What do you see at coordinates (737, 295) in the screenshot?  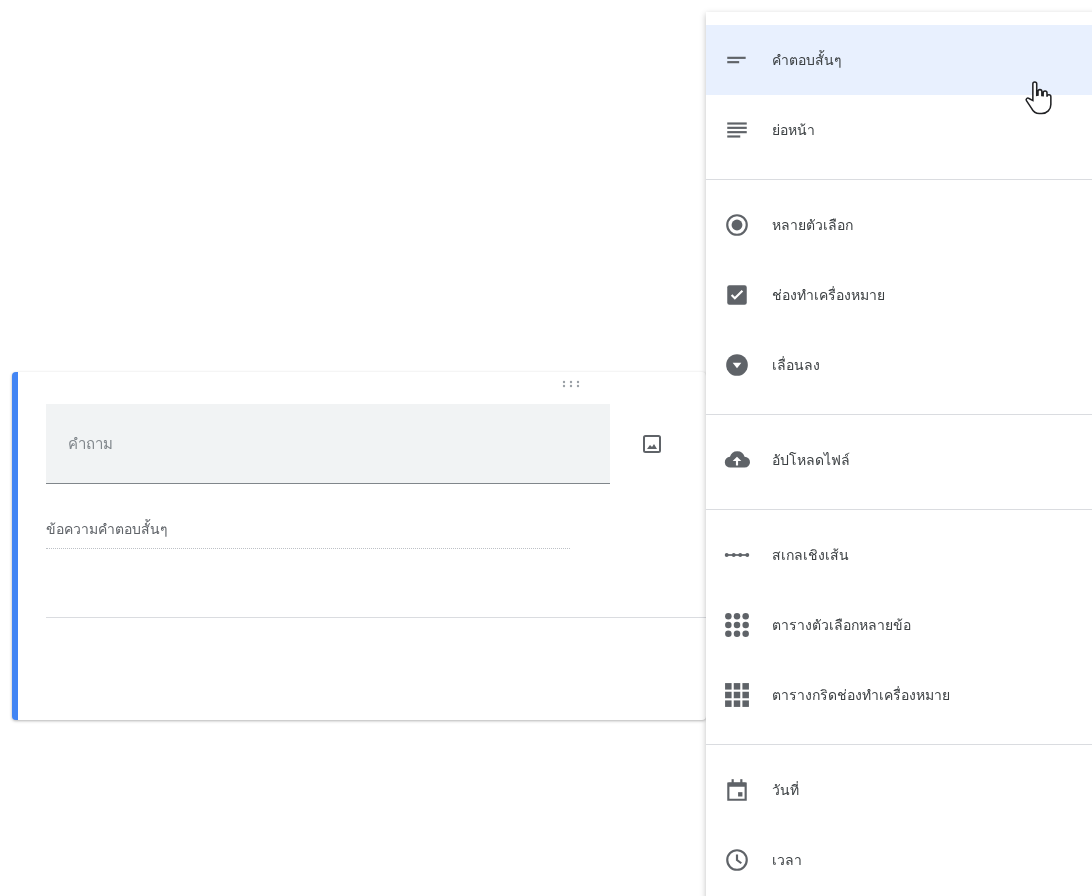 I see `checkbox-icon` at bounding box center [737, 295].